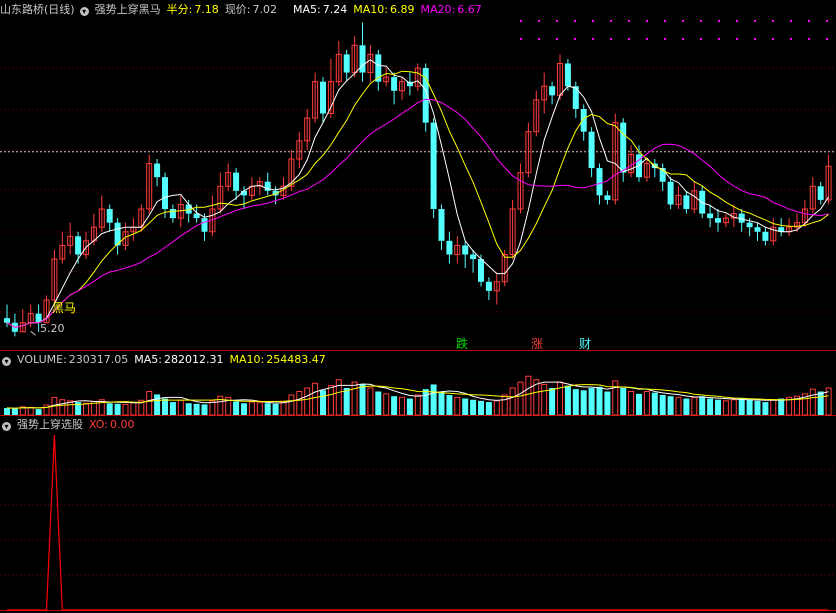 Image resolution: width=836 pixels, height=613 pixels. Describe the element at coordinates (6, 361) in the screenshot. I see `volume-settings-icon: ▾` at that location.